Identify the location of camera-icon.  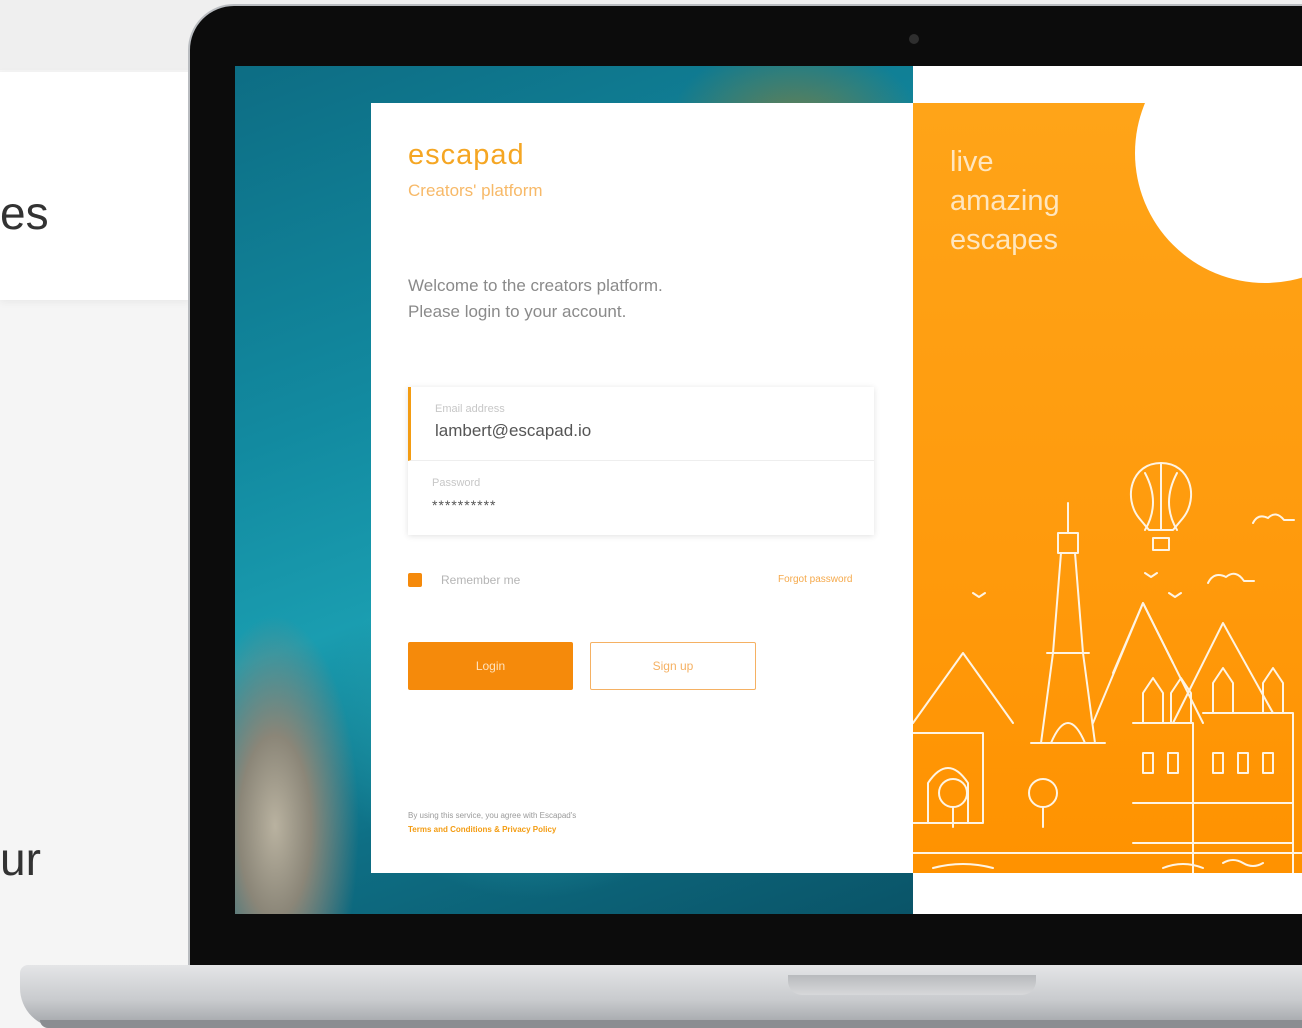
(914, 39).